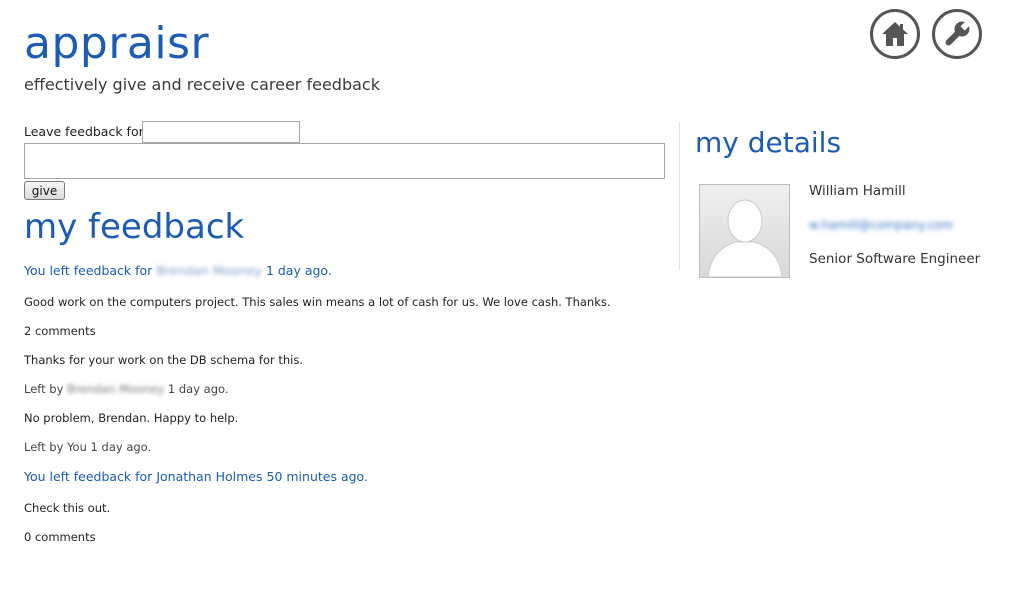 The height and width of the screenshot is (601, 1017). What do you see at coordinates (344, 161) in the screenshot?
I see `feedback-textarea` at bounding box center [344, 161].